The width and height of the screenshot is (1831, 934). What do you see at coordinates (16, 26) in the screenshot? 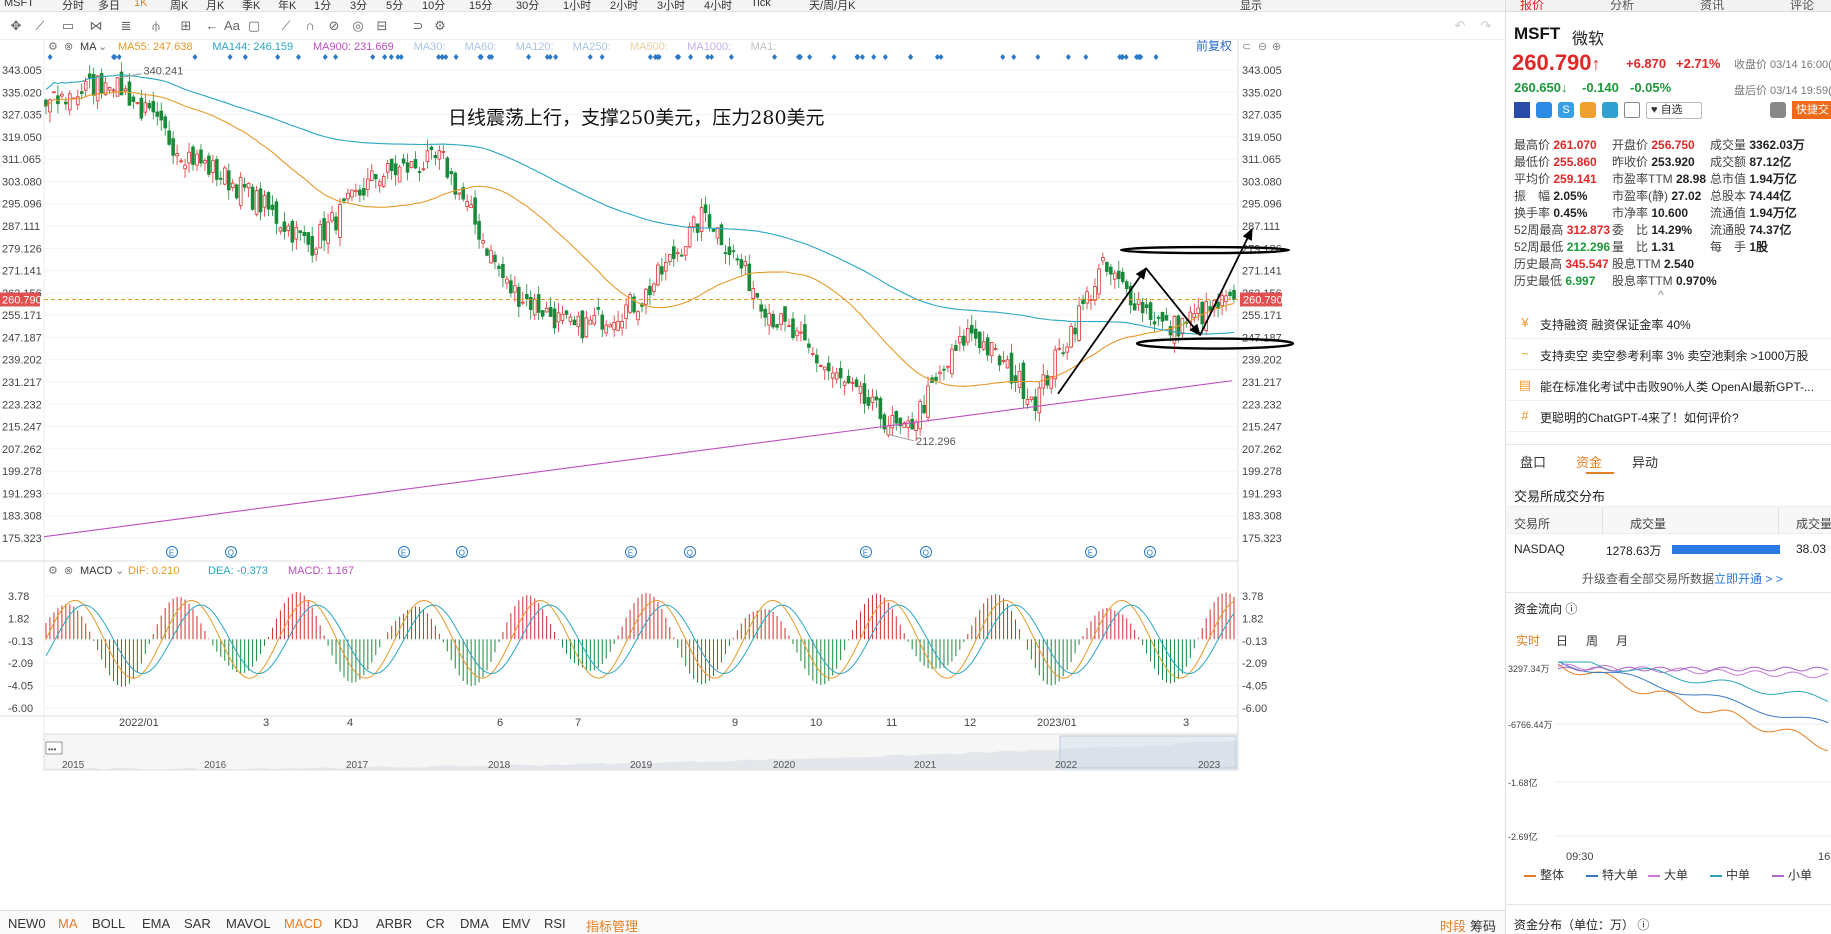
I see `crosshair-icon: ✥` at bounding box center [16, 26].